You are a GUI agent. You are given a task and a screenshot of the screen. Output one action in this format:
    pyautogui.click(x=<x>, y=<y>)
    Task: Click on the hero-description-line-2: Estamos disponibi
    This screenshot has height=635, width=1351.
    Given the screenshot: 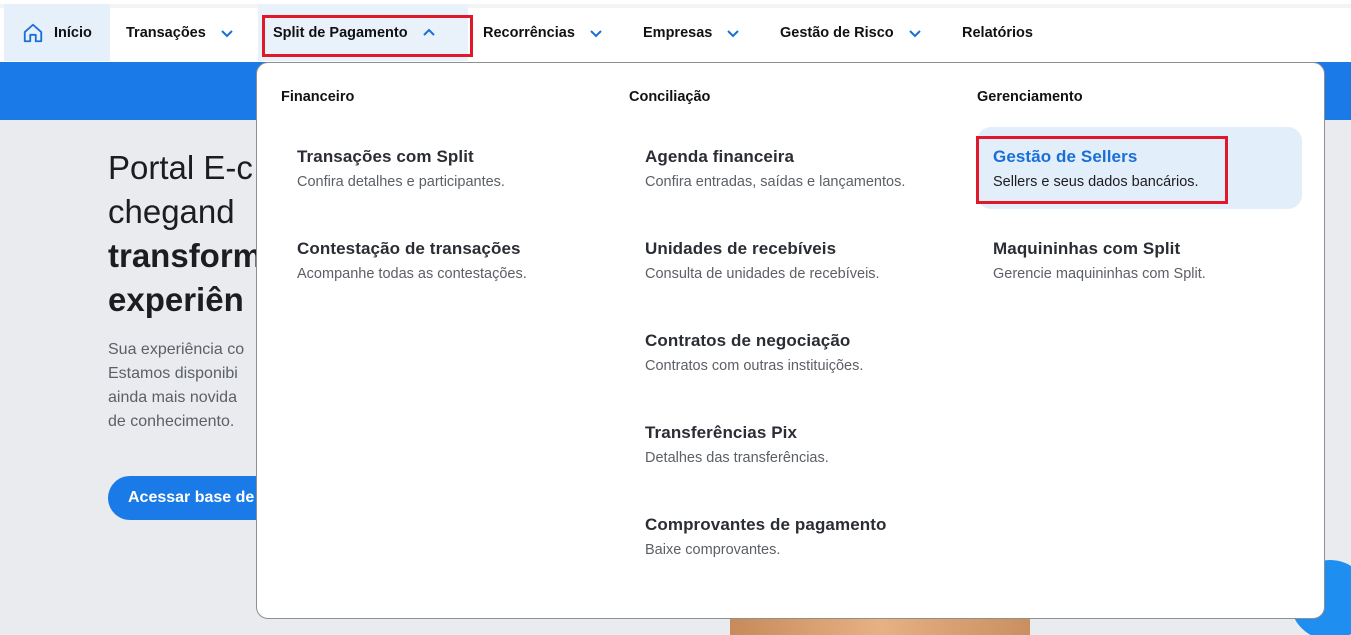 What is the action you would take?
    pyautogui.click(x=173, y=373)
    